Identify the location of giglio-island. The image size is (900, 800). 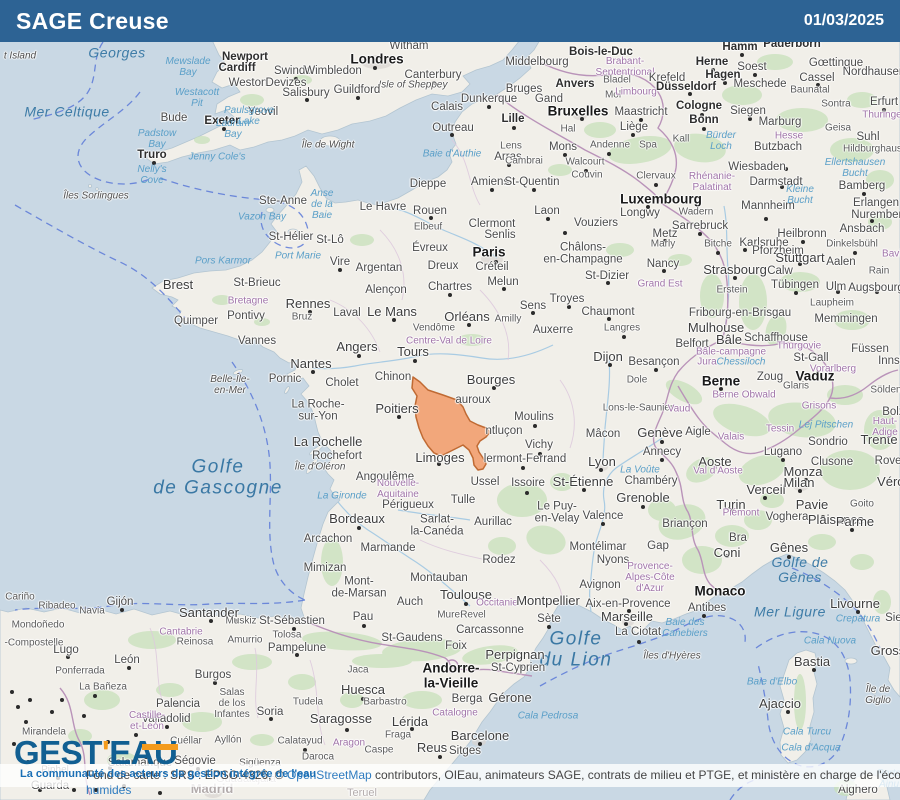
(874, 692).